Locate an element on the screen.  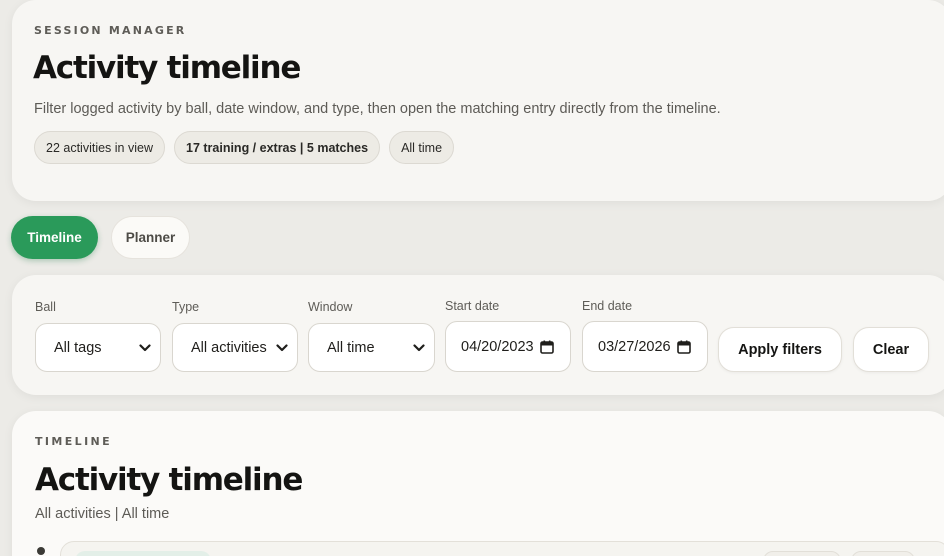
start-date-label: Start date is located at coordinates (472, 306).